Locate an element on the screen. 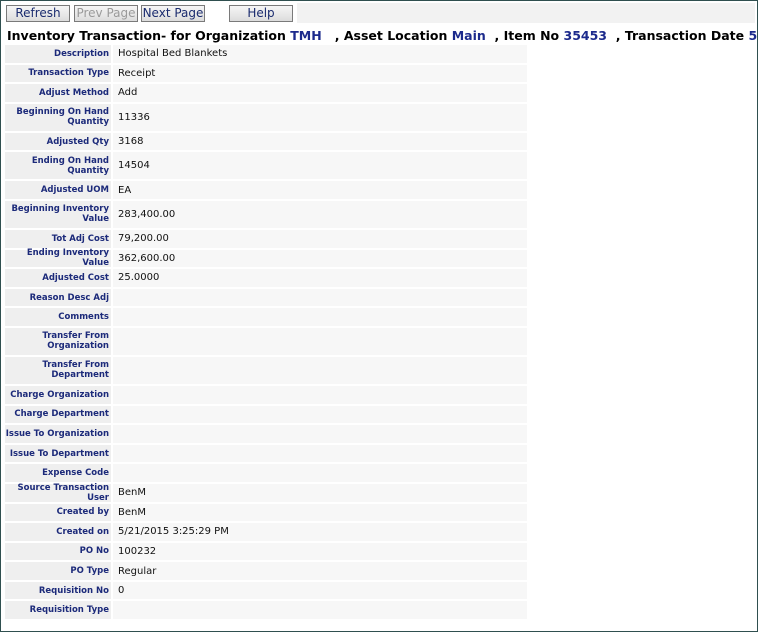 This screenshot has width=758, height=632. field-row-transfer-from-department: Transfer From Department is located at coordinates (266, 370).